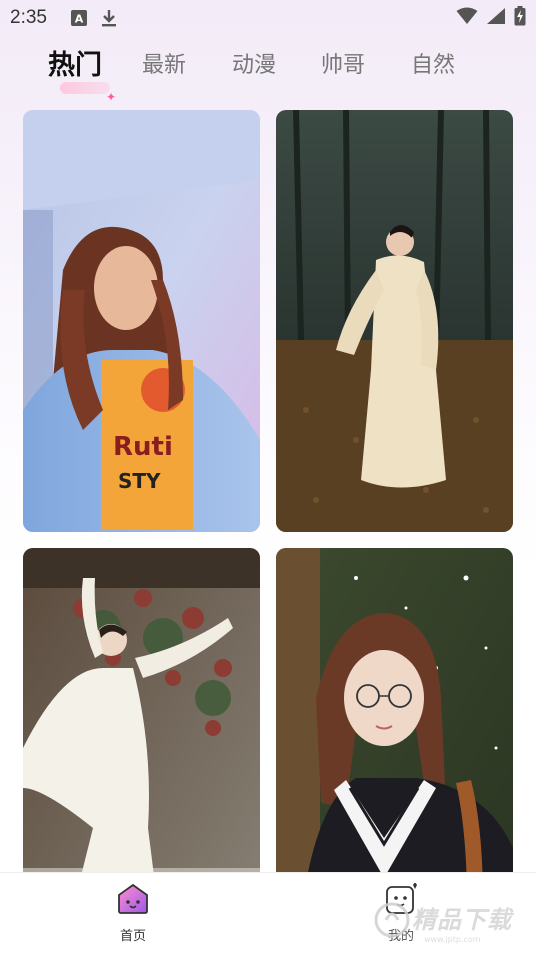 This screenshot has height=954, width=536. What do you see at coordinates (164, 66) in the screenshot?
I see `tab-latest: 最新` at bounding box center [164, 66].